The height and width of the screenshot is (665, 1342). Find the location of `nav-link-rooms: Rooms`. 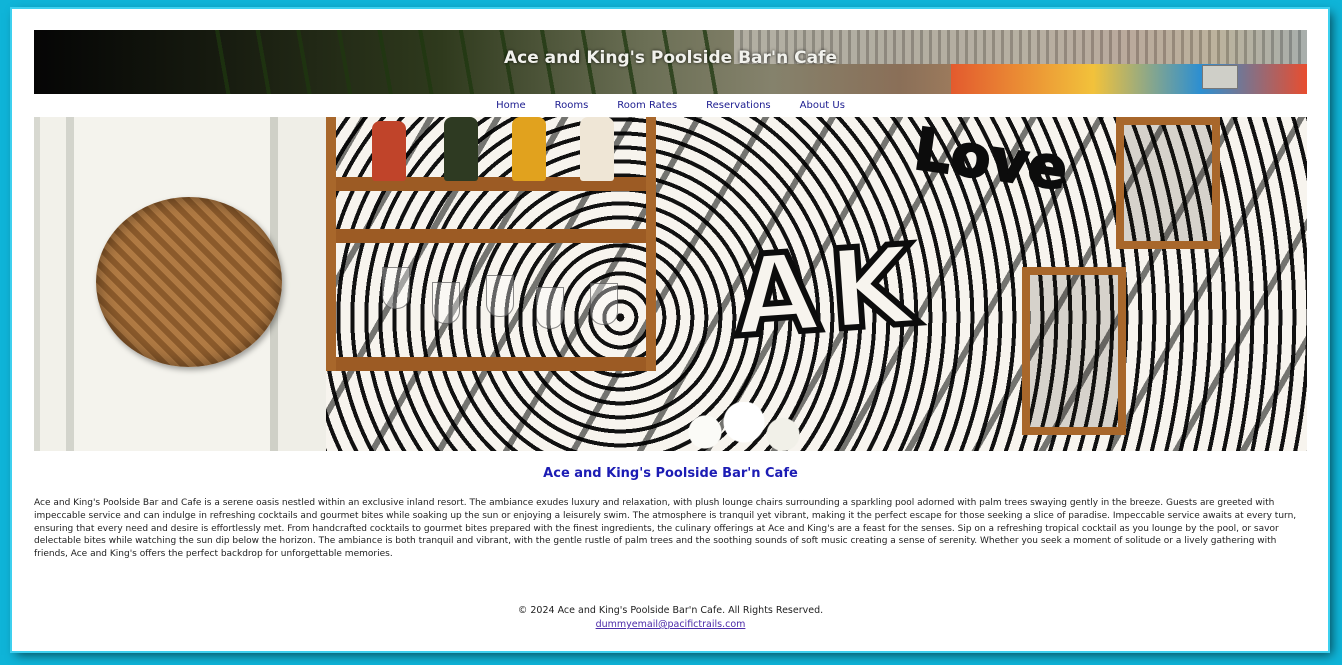

nav-link-rooms: Rooms is located at coordinates (572, 106).